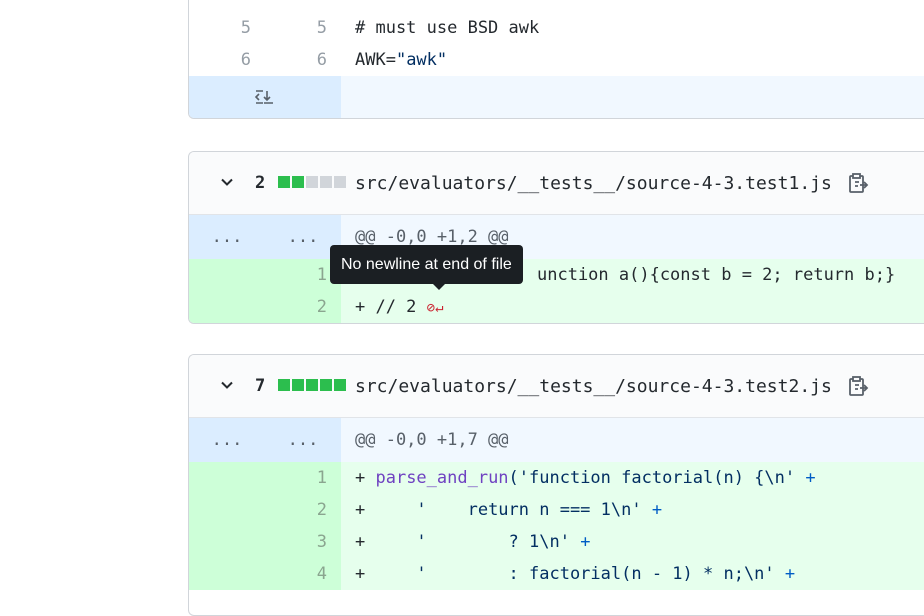  I want to click on code-line: + ' ? 1\n' +, so click(632, 542).